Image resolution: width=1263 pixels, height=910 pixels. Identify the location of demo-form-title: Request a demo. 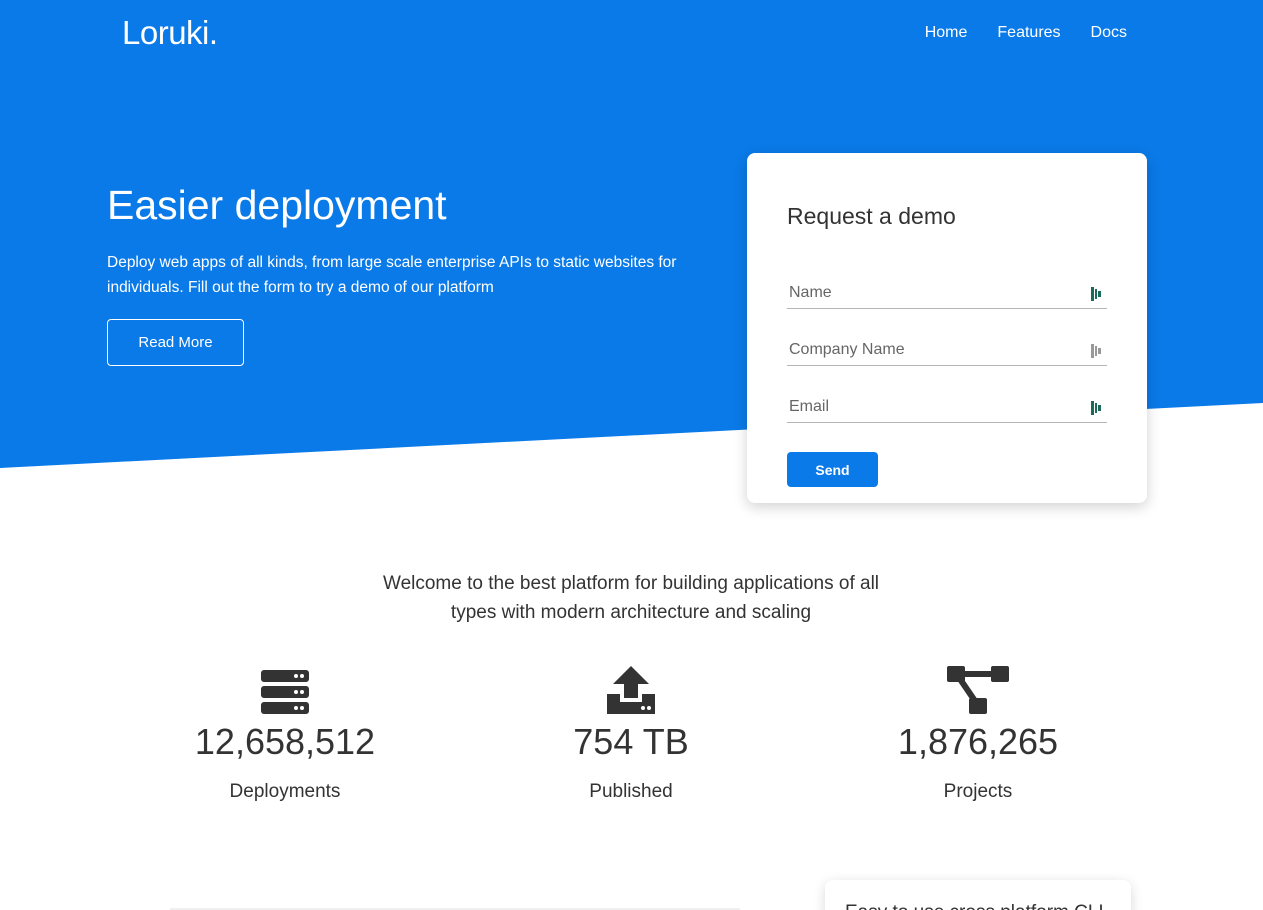
(871, 216).